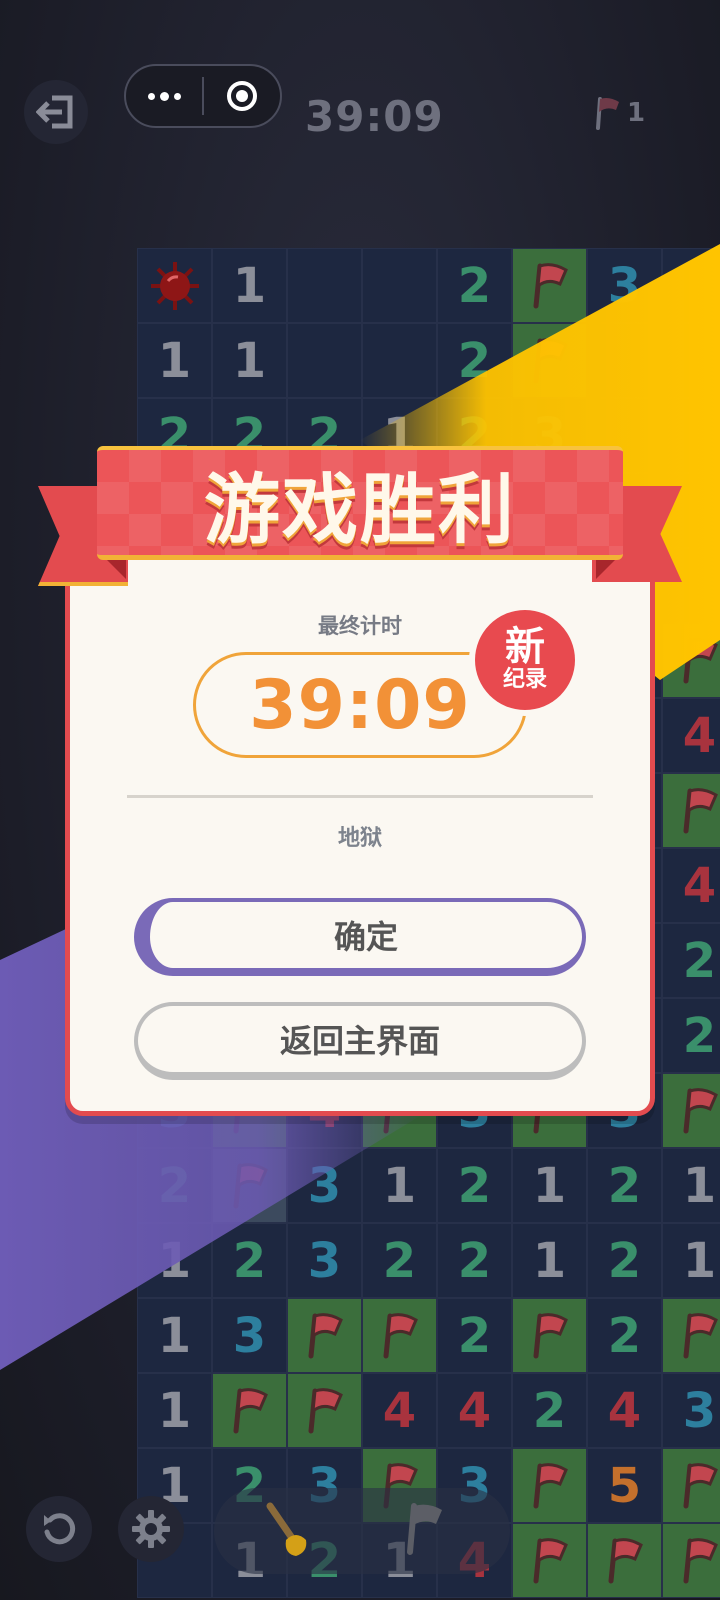  Describe the element at coordinates (525, 647) in the screenshot. I see `badge-new-text: 新` at that location.